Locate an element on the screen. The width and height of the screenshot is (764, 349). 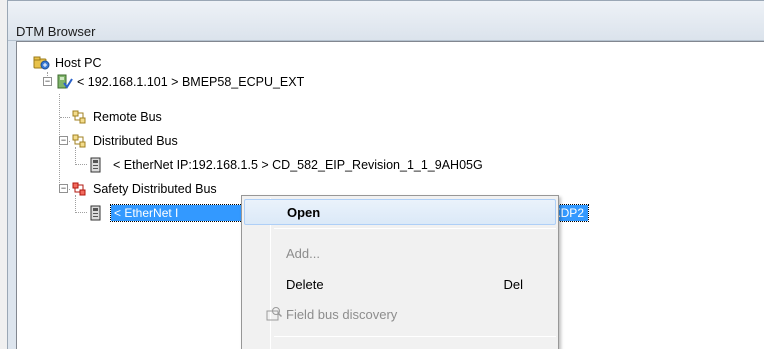
tree-node-safety-bus: Safety Distributed Bus is located at coordinates (144, 189).